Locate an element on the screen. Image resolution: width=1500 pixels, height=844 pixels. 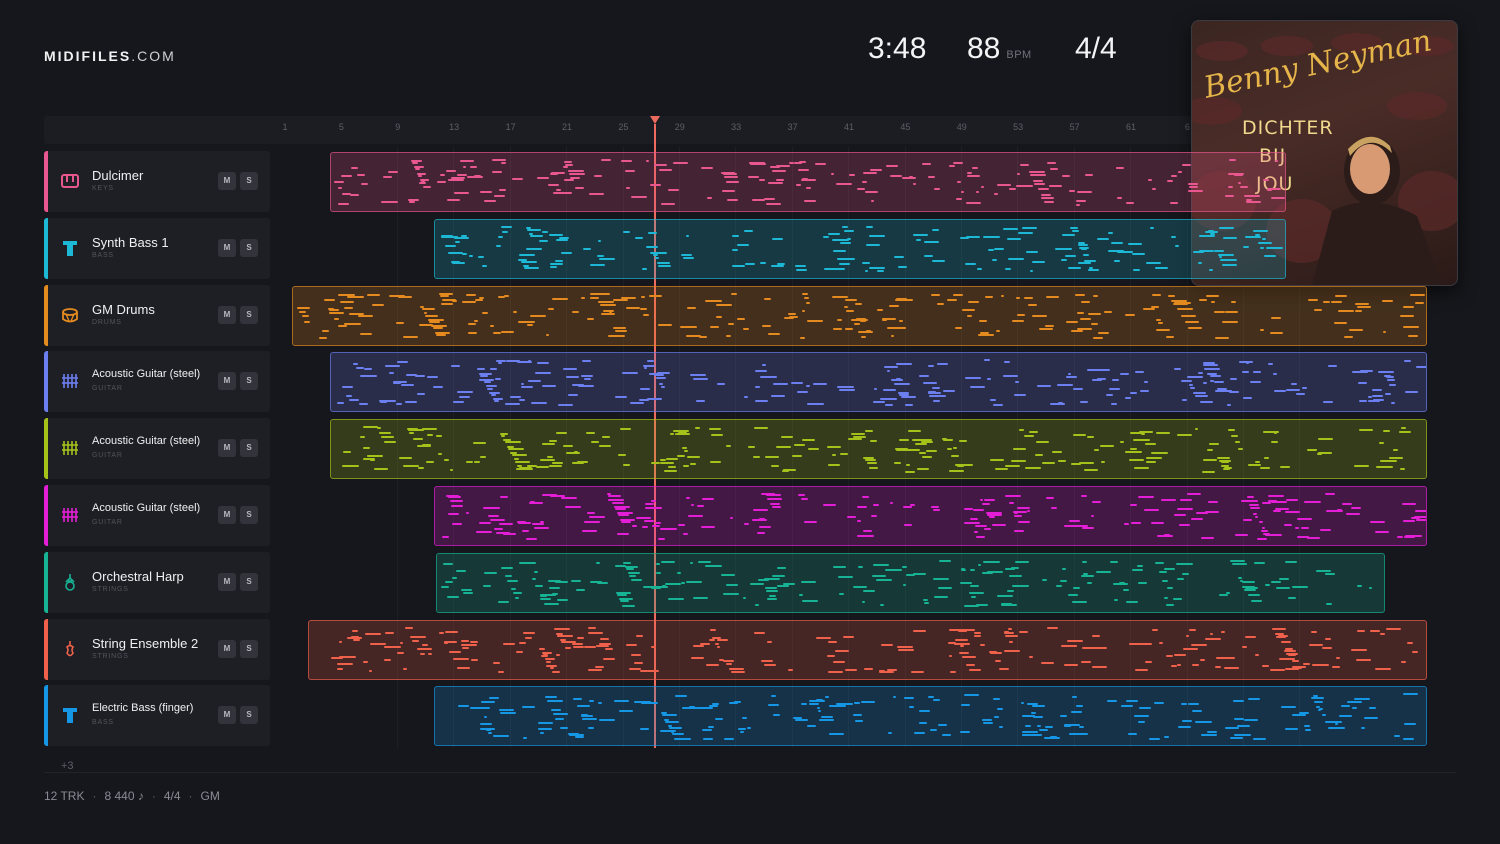
midi-standard: GM is located at coordinates (210, 796).